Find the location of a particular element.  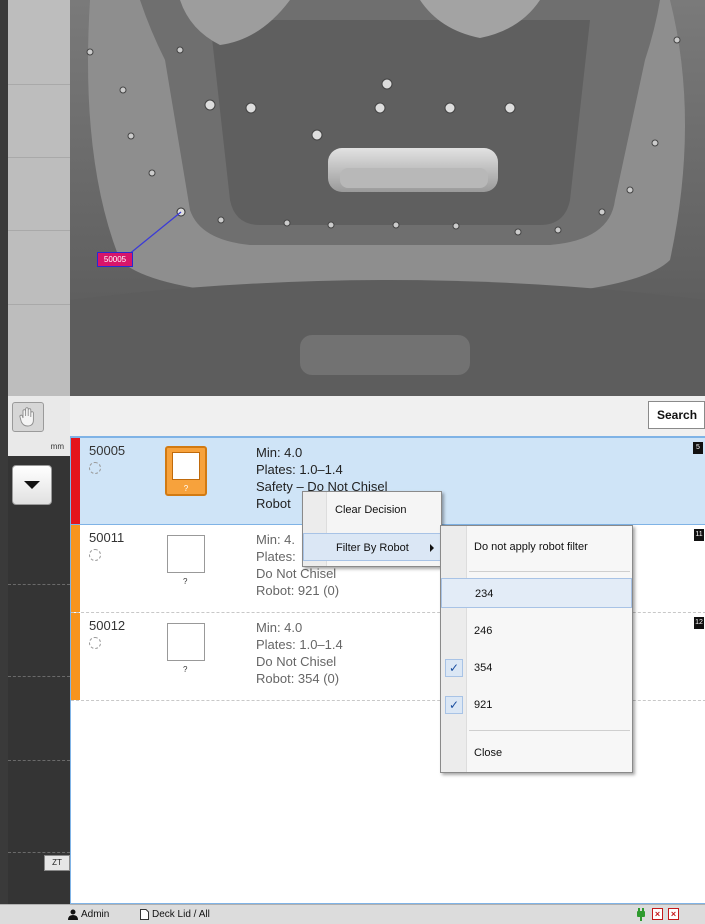

filter-by-robot-label: Filter By Robot is located at coordinates (372, 548).